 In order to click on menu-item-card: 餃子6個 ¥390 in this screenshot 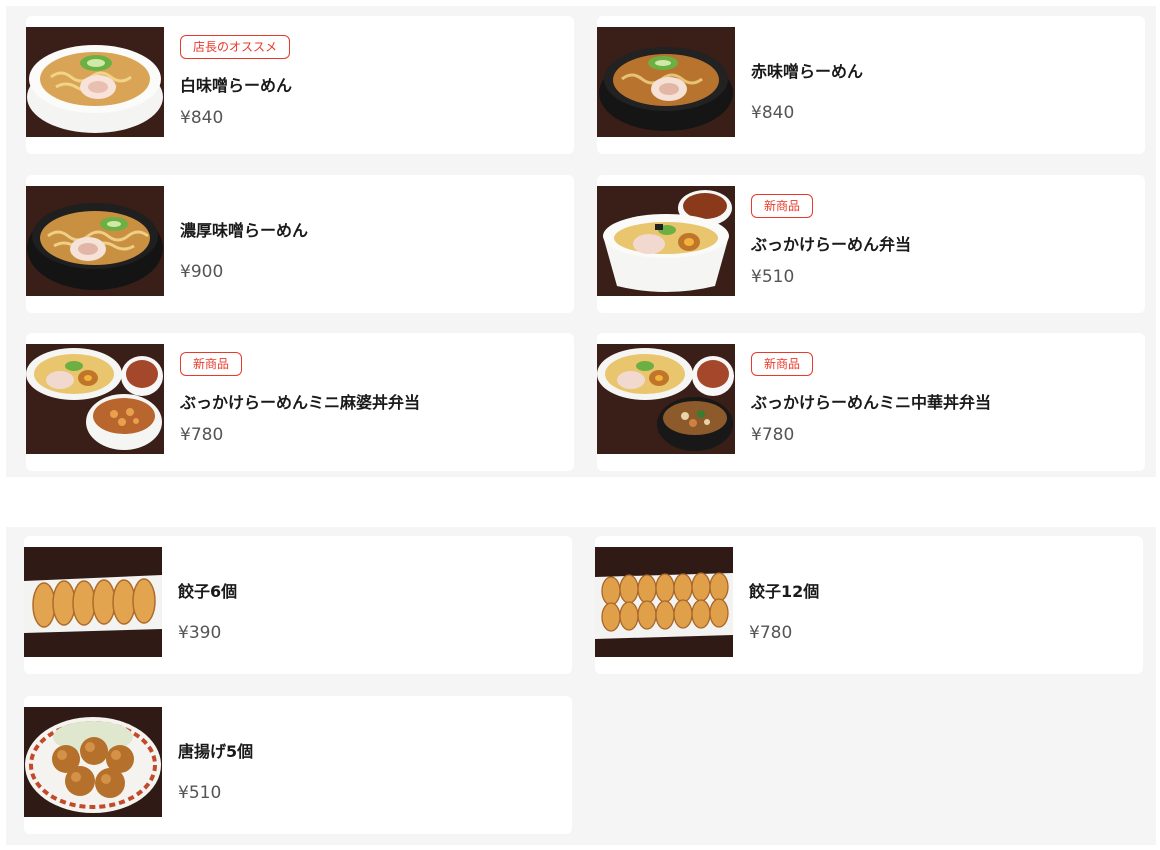, I will do `click(298, 605)`.